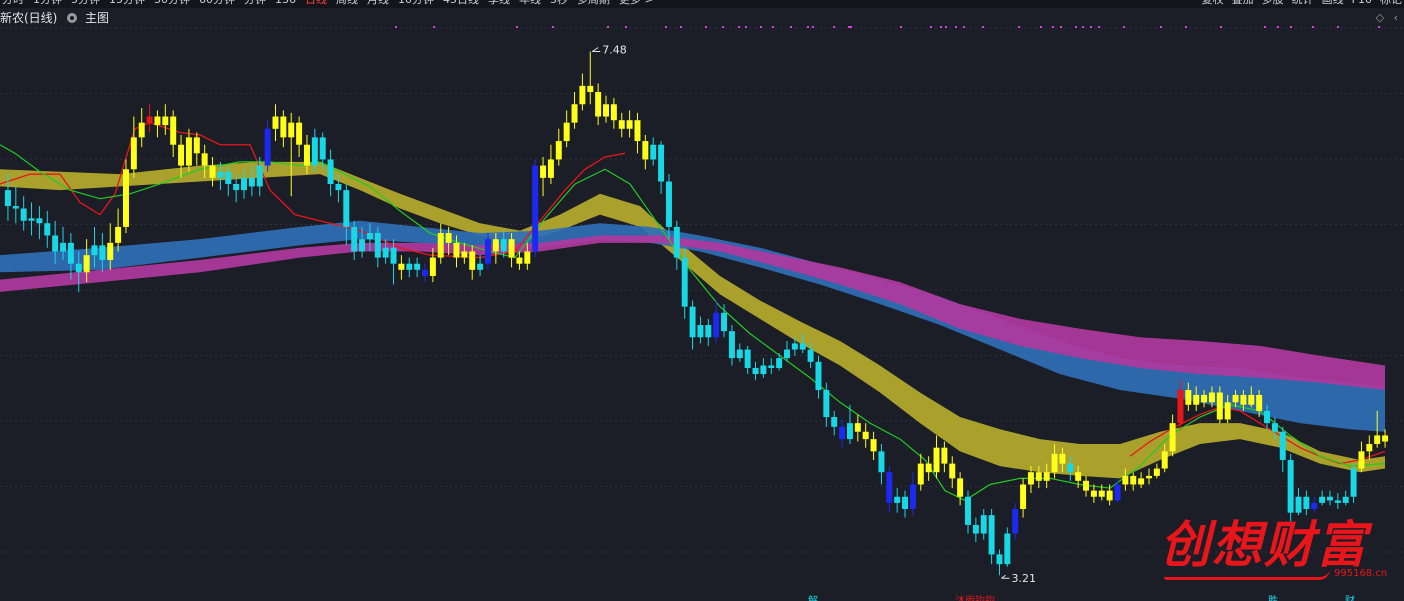  Describe the element at coordinates (1264, 544) in the screenshot. I see `watermark-text: 创想财富` at that location.